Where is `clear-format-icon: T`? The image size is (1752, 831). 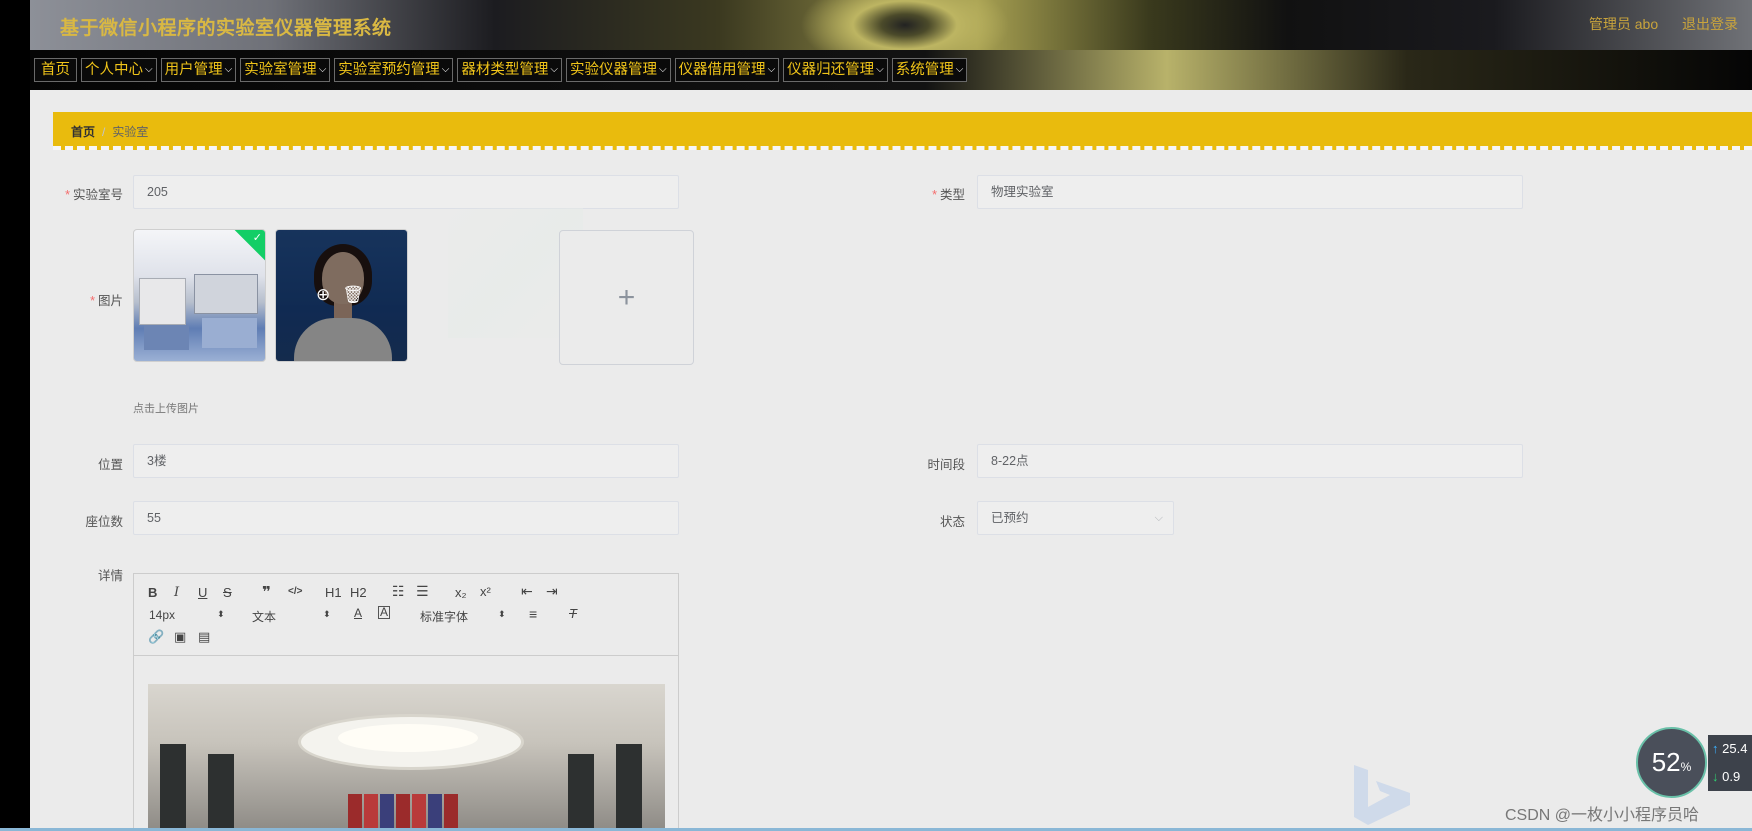
clear-format-icon: T is located at coordinates (573, 613).